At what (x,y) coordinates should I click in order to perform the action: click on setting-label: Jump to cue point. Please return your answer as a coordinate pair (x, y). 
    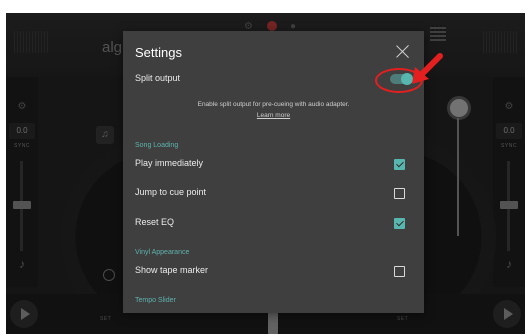
    Looking at the image, I should click on (171, 192).